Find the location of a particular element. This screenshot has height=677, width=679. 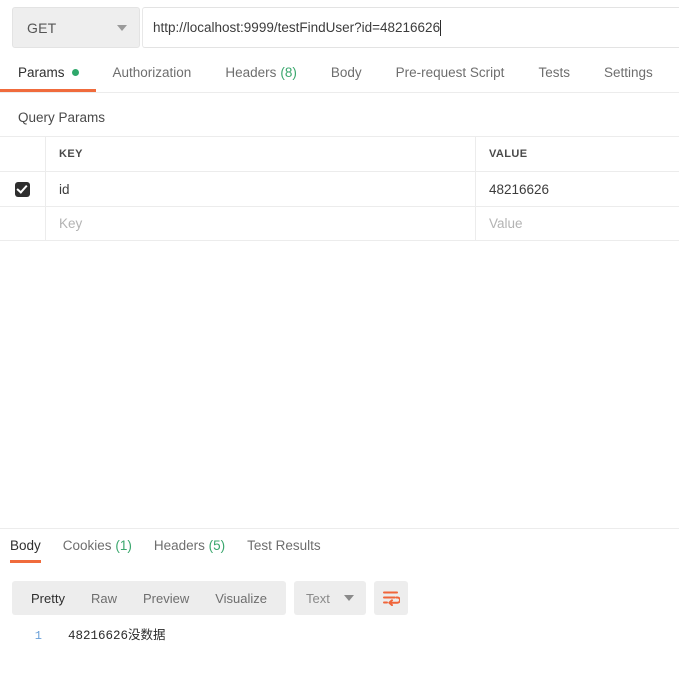

code-line: 1 48216626没数据 is located at coordinates (339, 634).